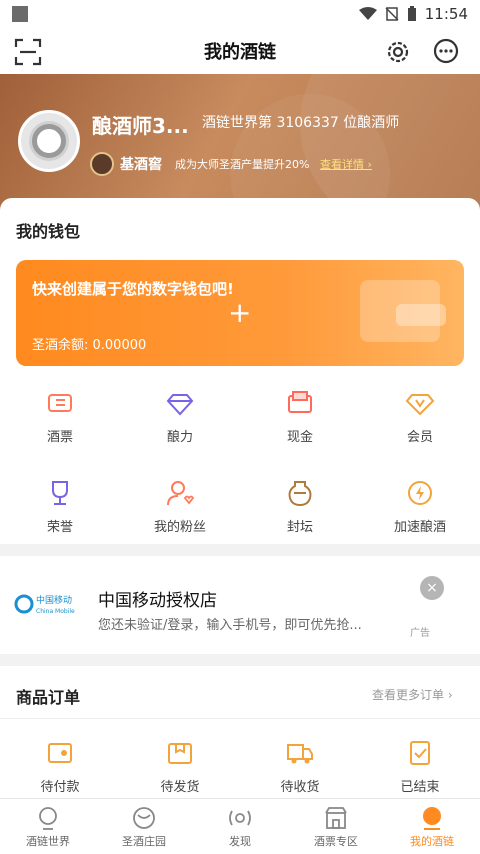 The width and height of the screenshot is (480, 854). Describe the element at coordinates (20, 14) in the screenshot. I see `notification-icon` at that location.